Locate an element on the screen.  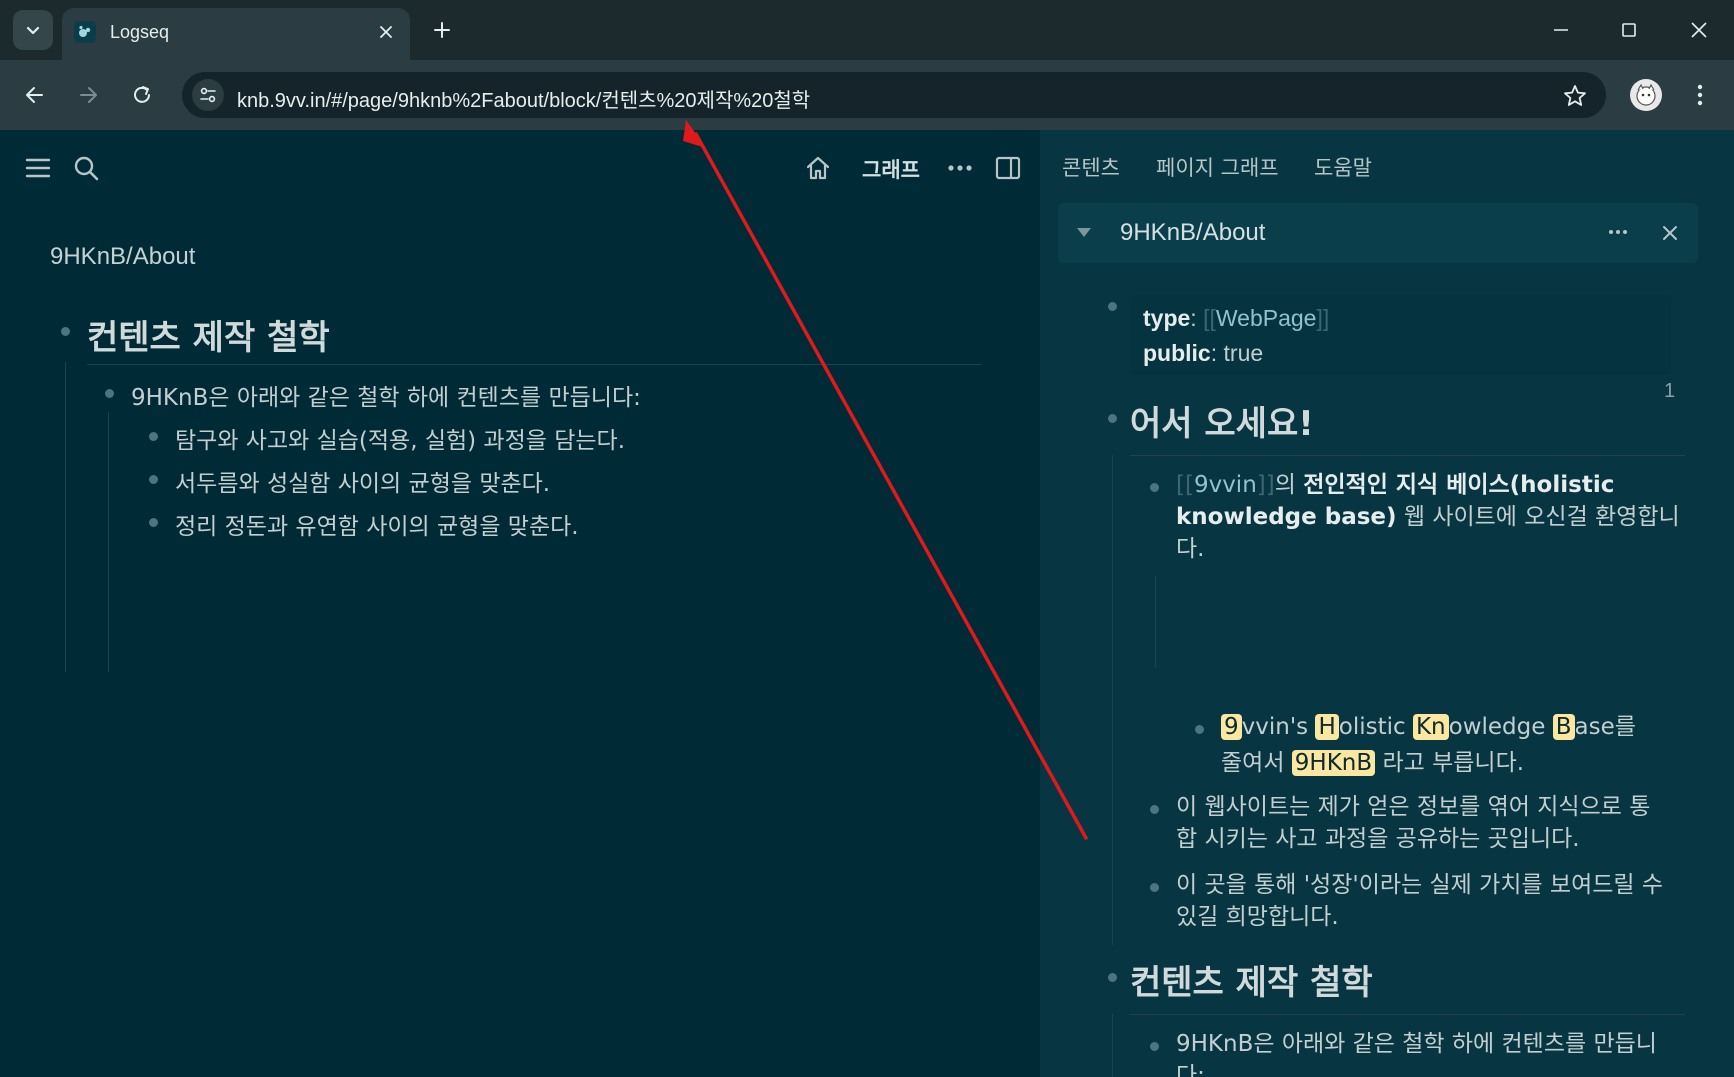
bookmark-star-icon is located at coordinates (1575, 96).